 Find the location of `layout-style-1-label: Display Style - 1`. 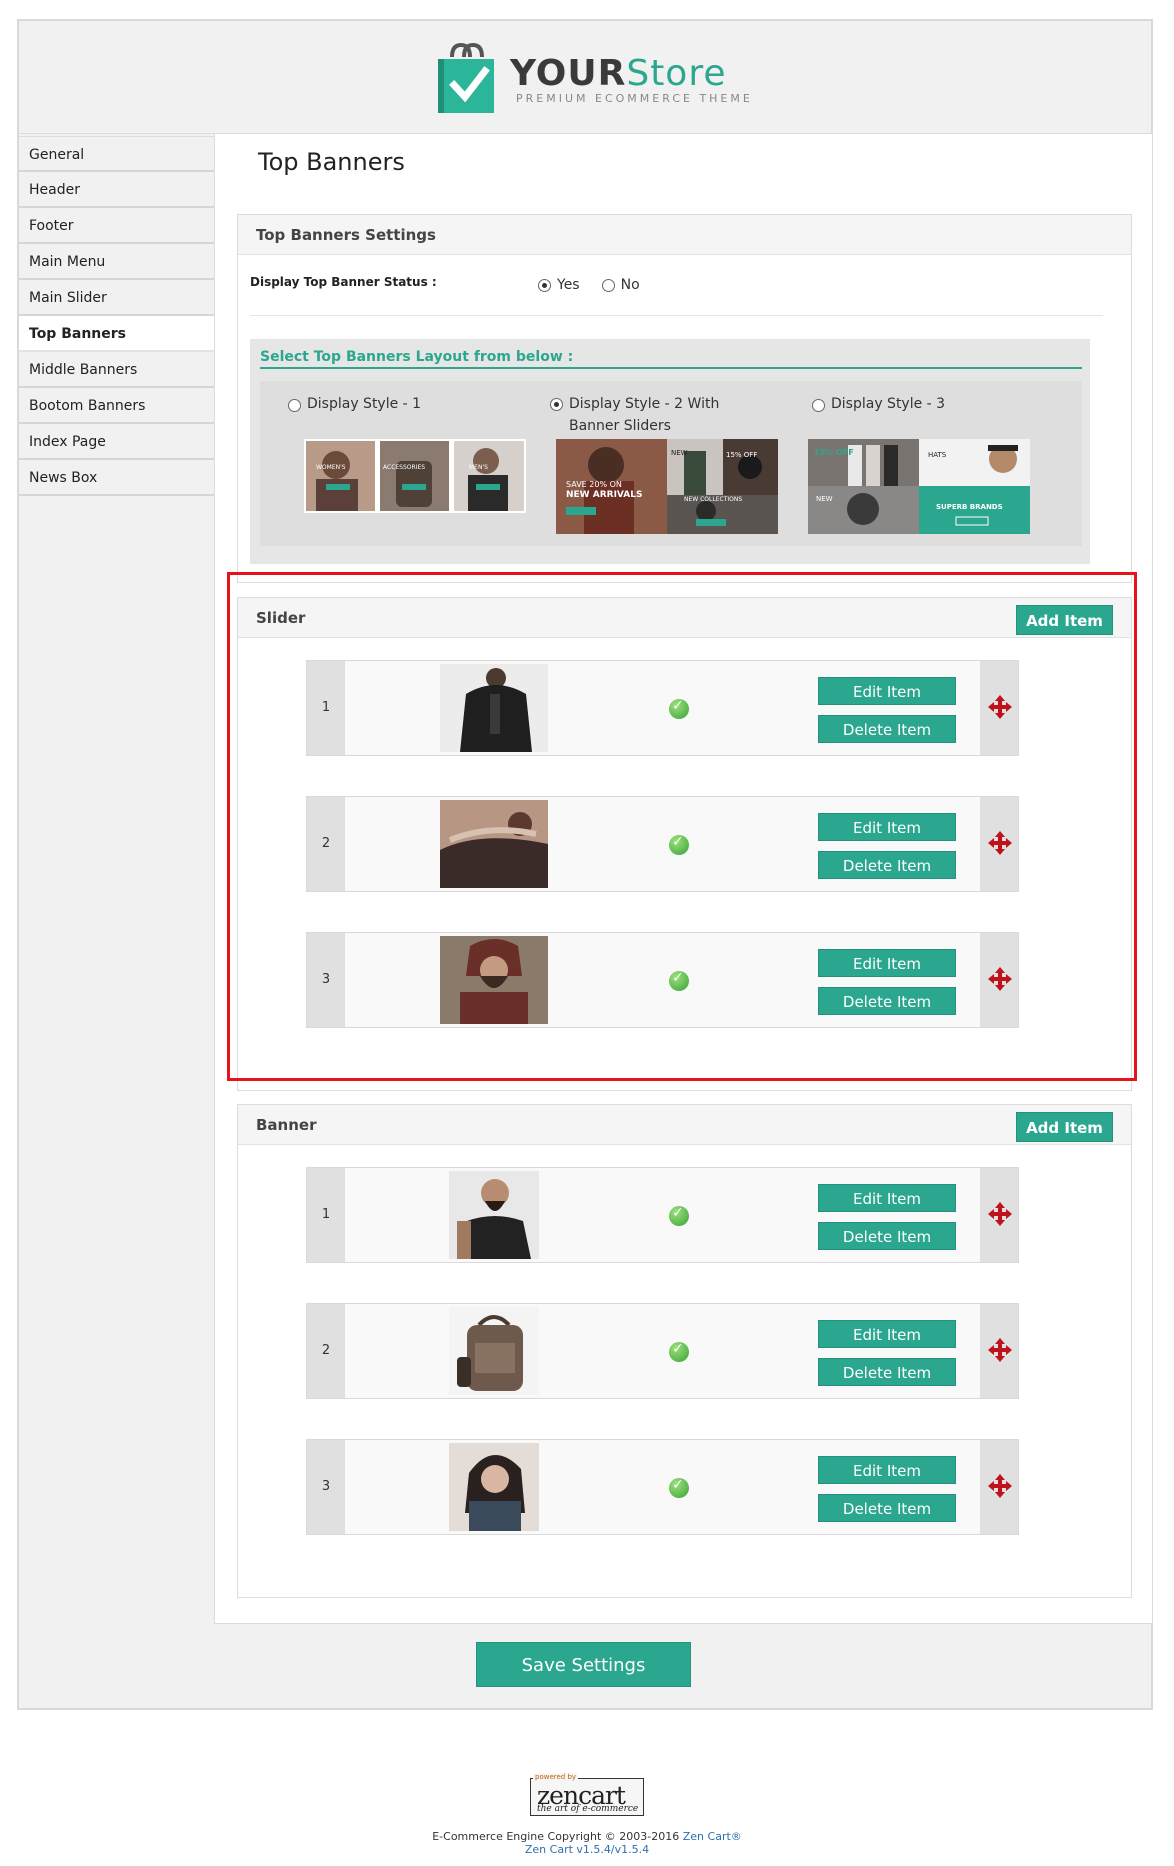

layout-style-1-label: Display Style - 1 is located at coordinates (364, 404).